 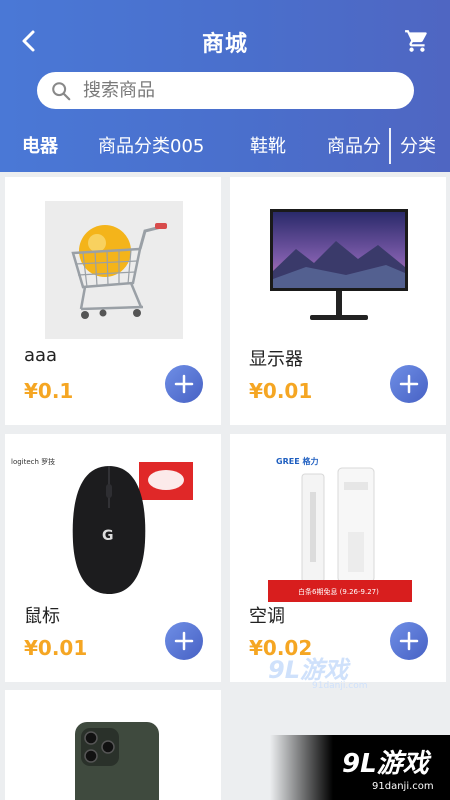 I want to click on product-name: 鼠标, so click(x=42, y=616).